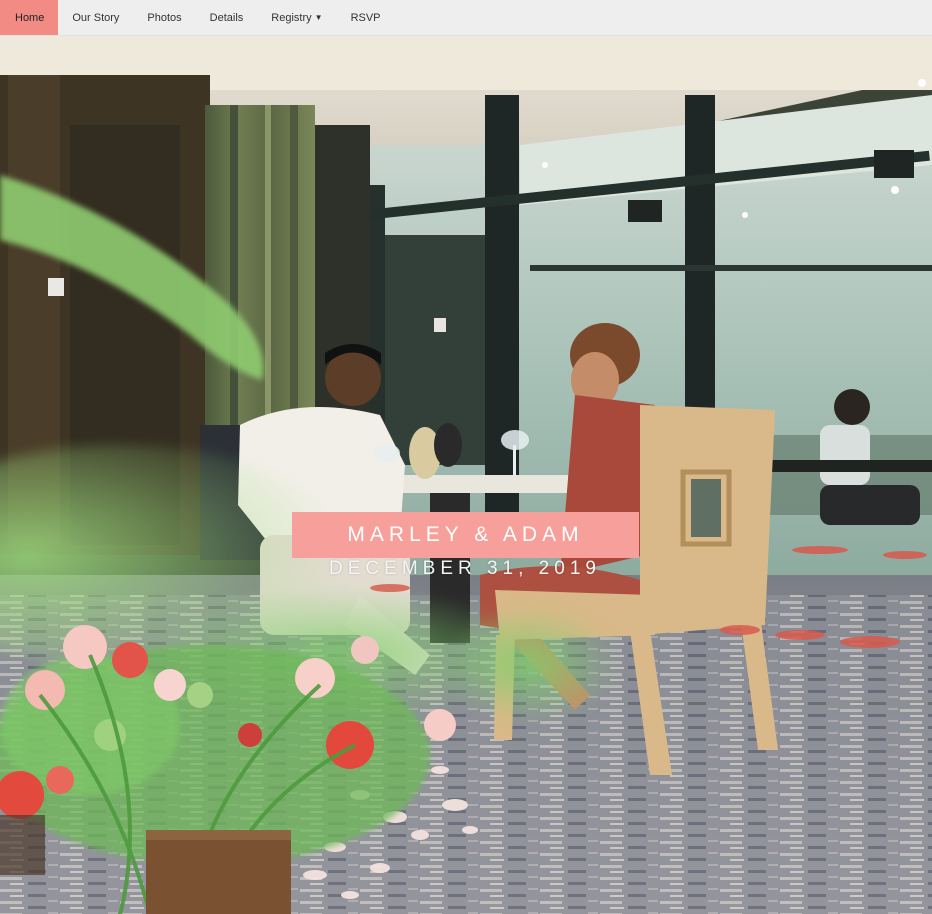  What do you see at coordinates (29, 17) in the screenshot?
I see `nav-home-link: Home` at bounding box center [29, 17].